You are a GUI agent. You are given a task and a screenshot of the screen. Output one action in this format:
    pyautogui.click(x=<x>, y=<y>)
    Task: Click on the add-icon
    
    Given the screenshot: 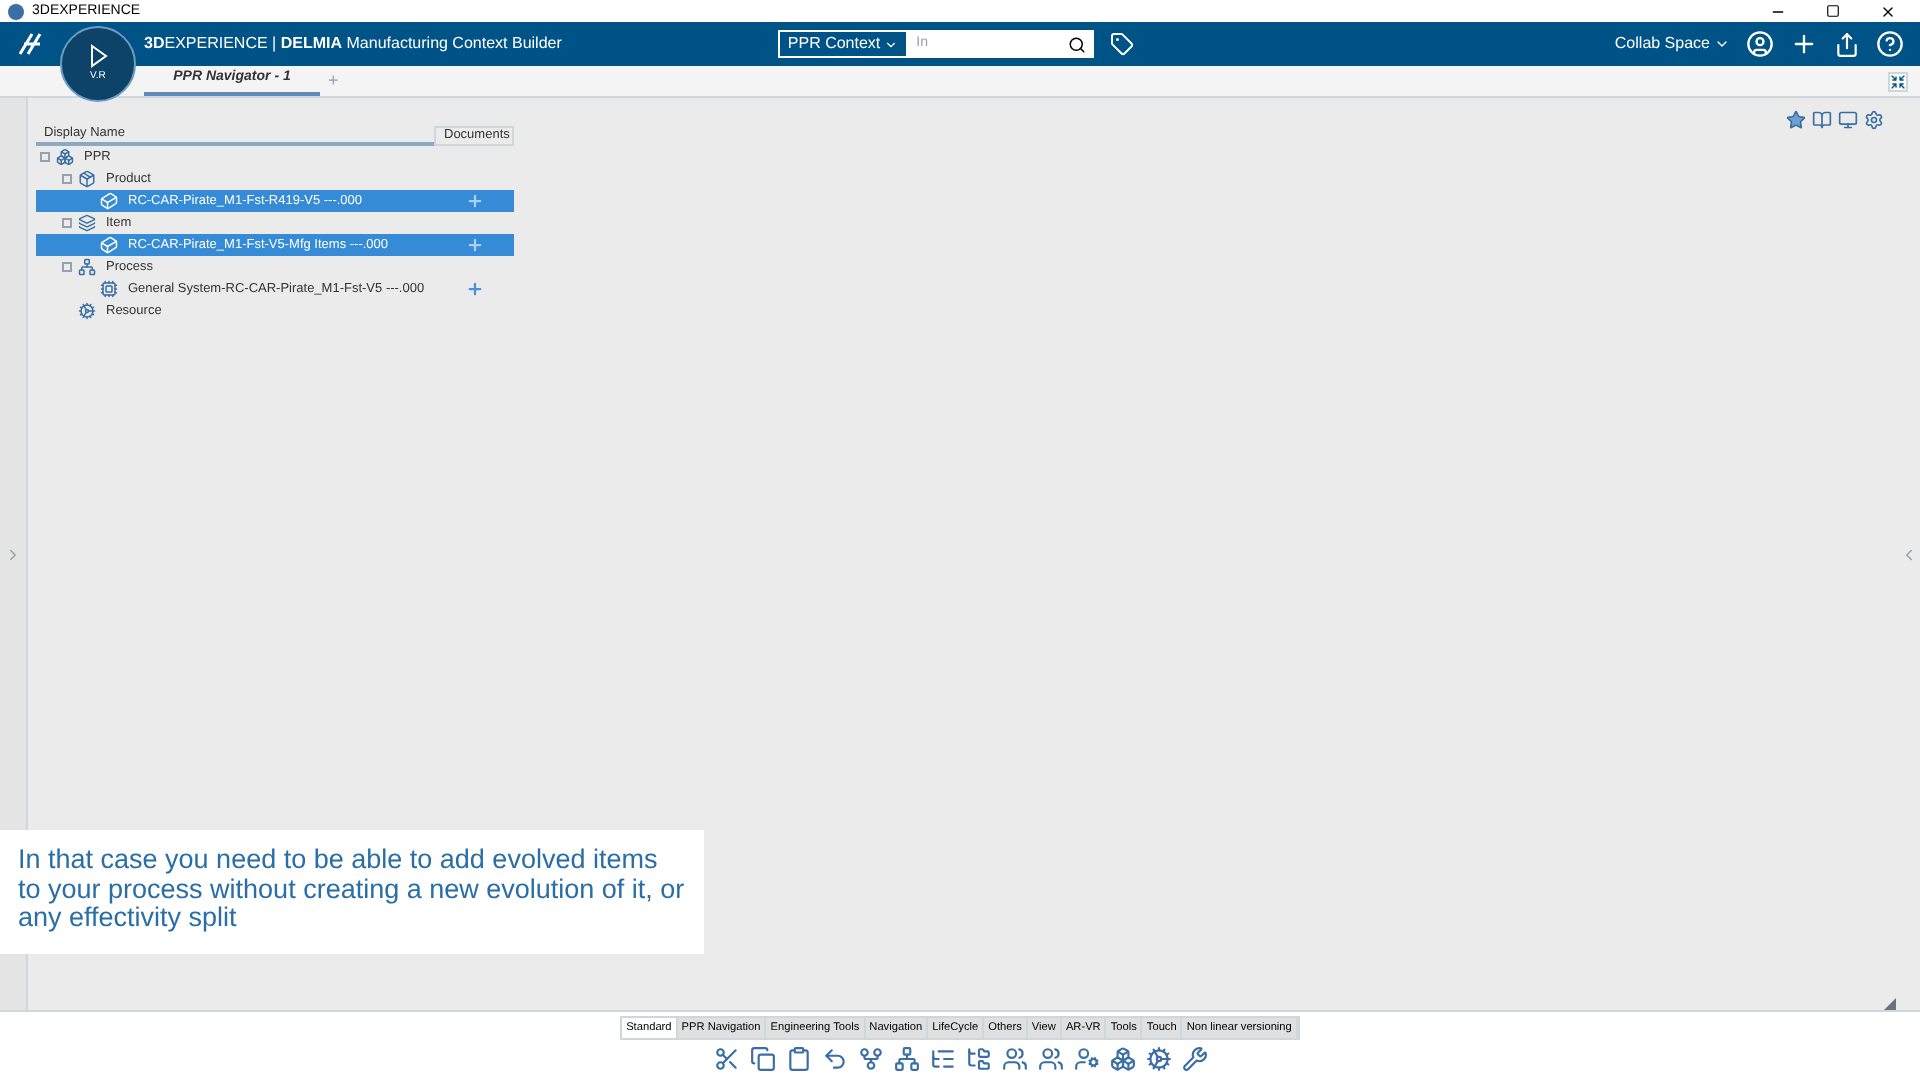 What is the action you would take?
    pyautogui.click(x=1804, y=44)
    